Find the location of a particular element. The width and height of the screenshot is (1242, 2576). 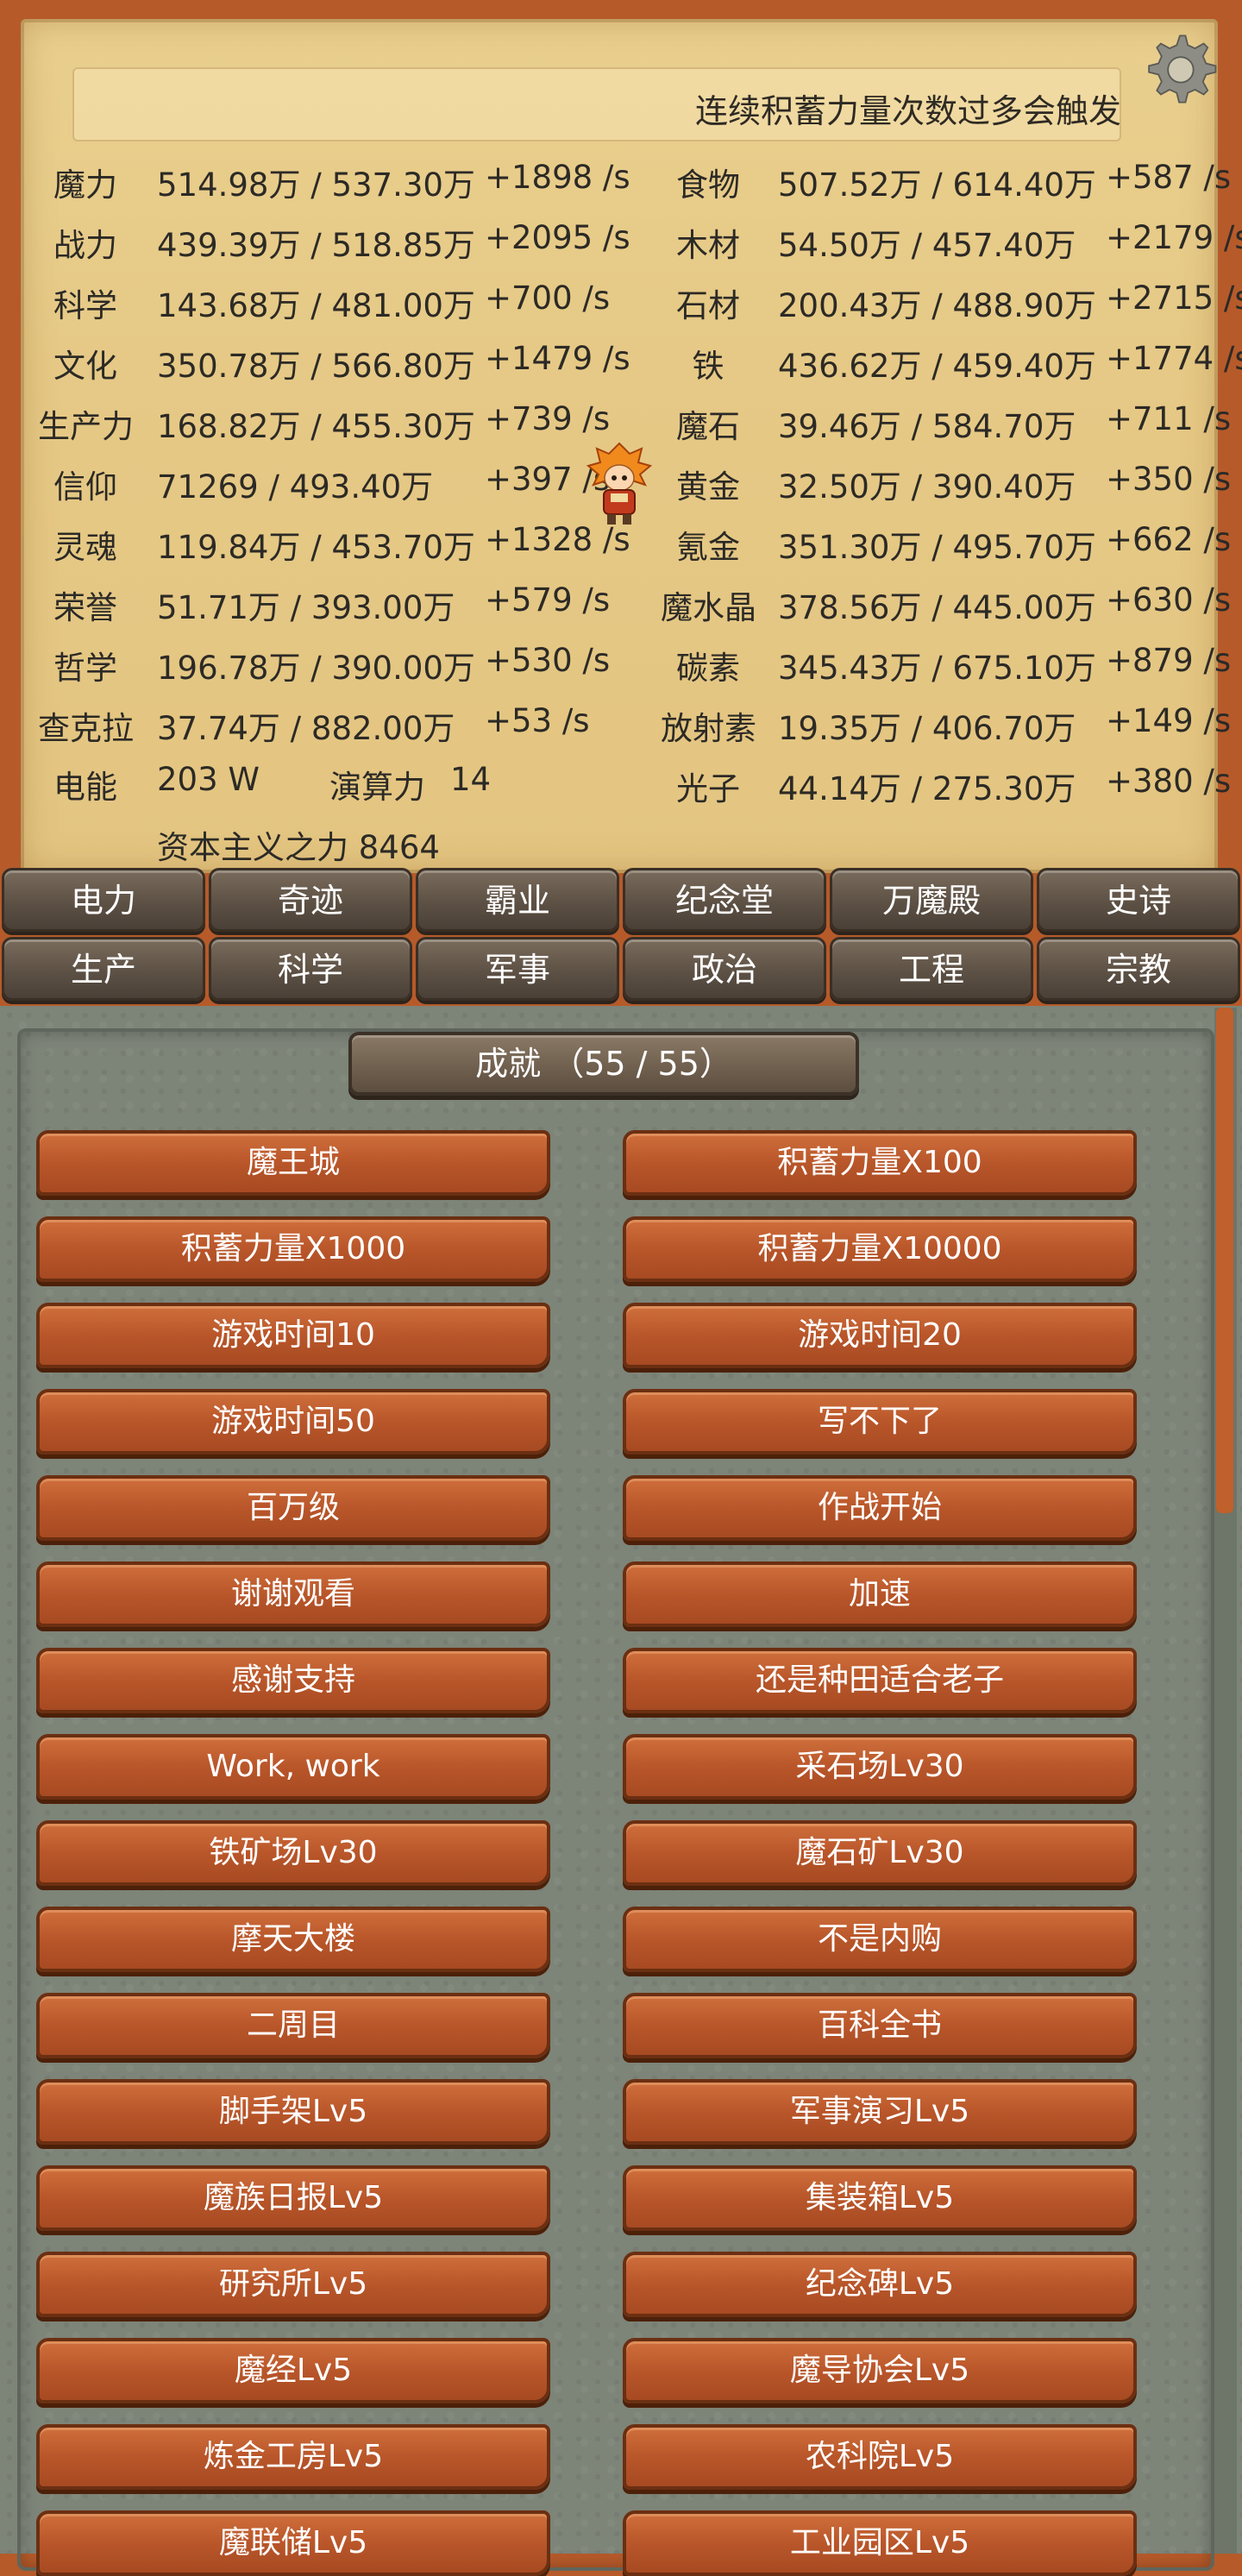

capitalism-text: 资本主义之力 8464 is located at coordinates (298, 847).